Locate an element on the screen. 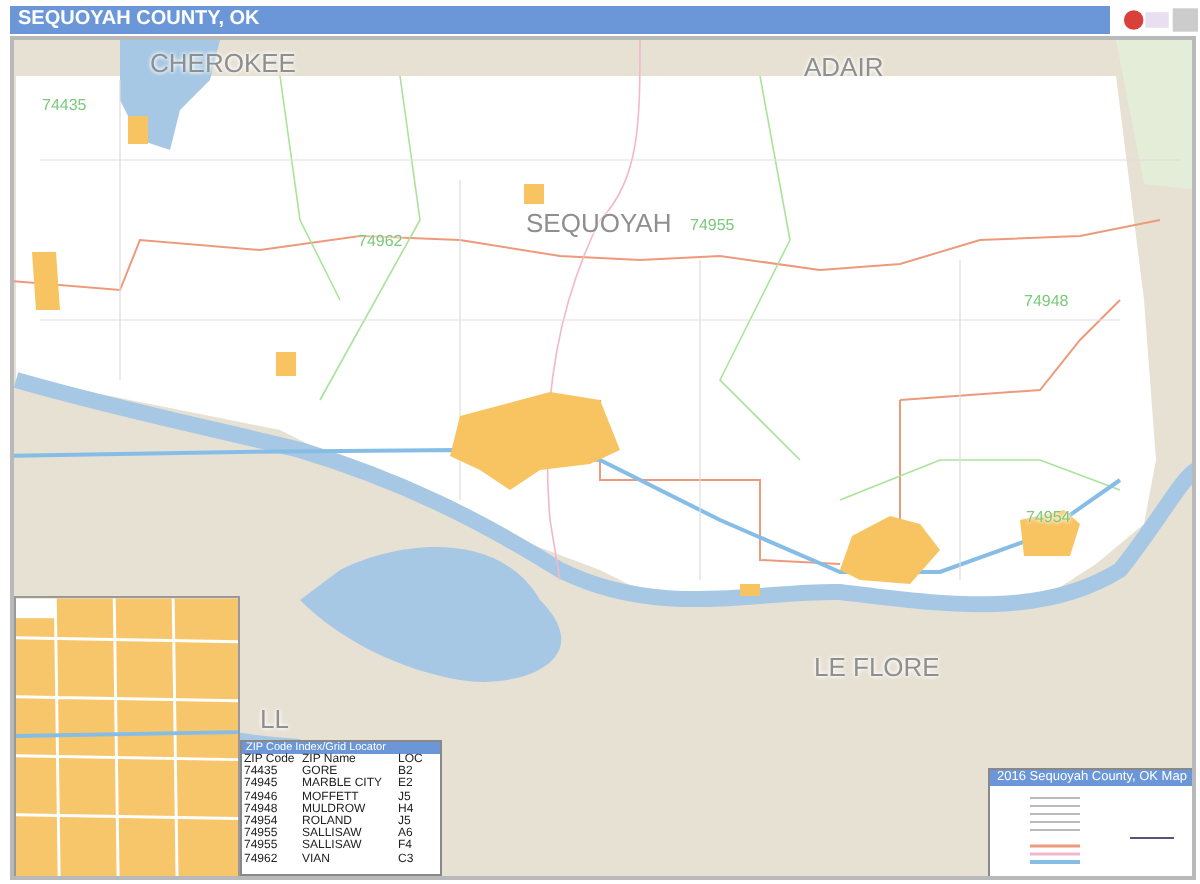  zip-label: 74955 is located at coordinates (712, 225).